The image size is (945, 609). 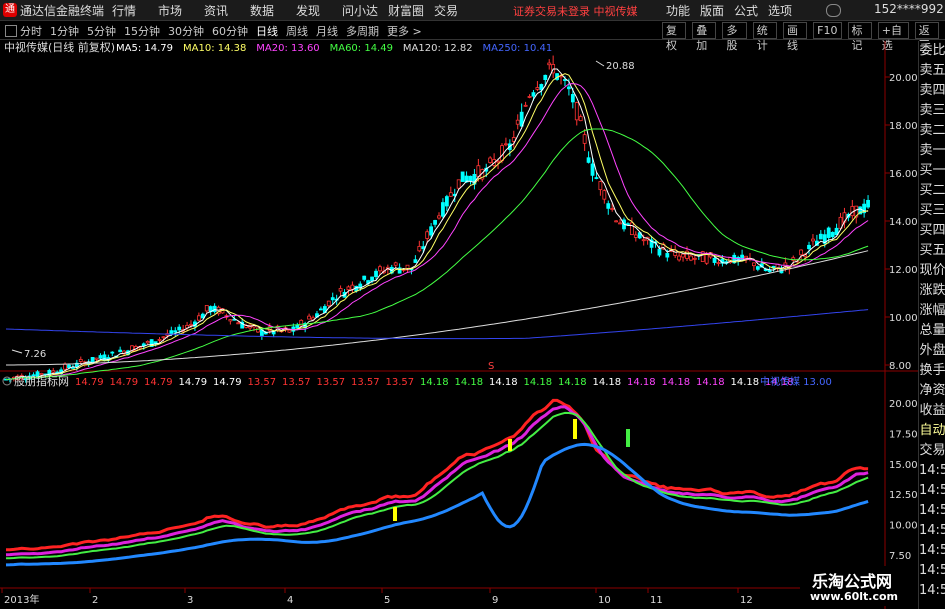 What do you see at coordinates (734, 37) in the screenshot?
I see `multi-stock-button: 多股` at bounding box center [734, 37].